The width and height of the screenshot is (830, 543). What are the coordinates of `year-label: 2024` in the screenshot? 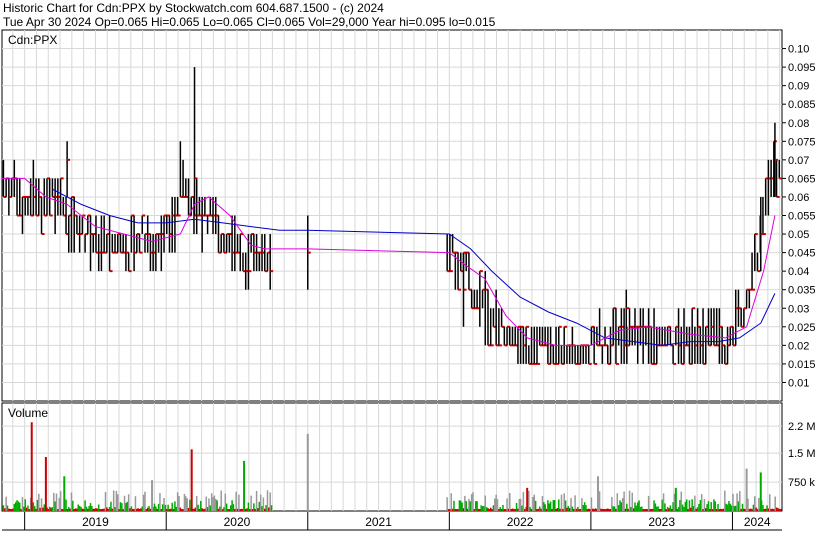 It's located at (757, 522).